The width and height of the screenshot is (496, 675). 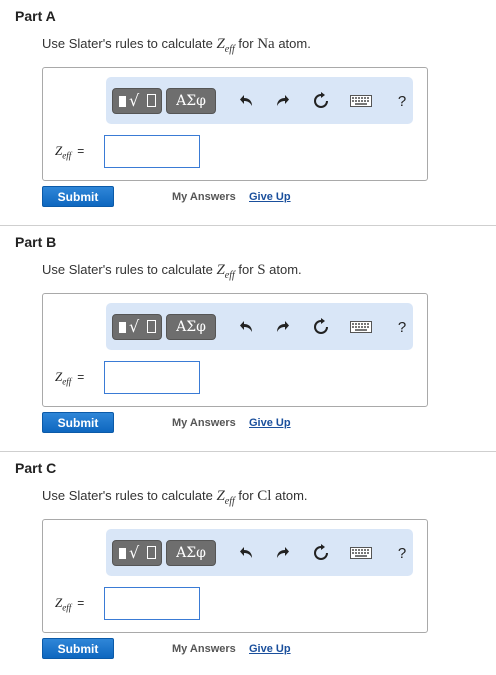 What do you see at coordinates (266, 44) in the screenshot?
I see `element-symbol: Na` at bounding box center [266, 44].